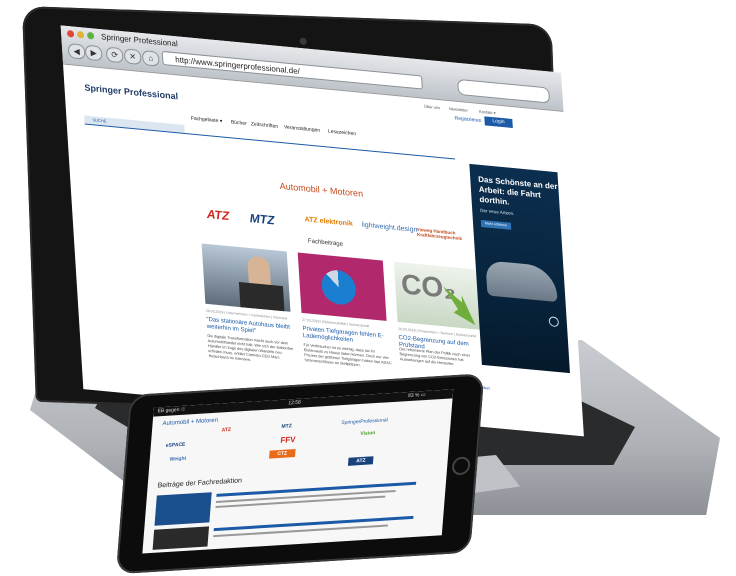 The image size is (736, 576). I want to click on reload-button: ⟳, so click(114, 55).